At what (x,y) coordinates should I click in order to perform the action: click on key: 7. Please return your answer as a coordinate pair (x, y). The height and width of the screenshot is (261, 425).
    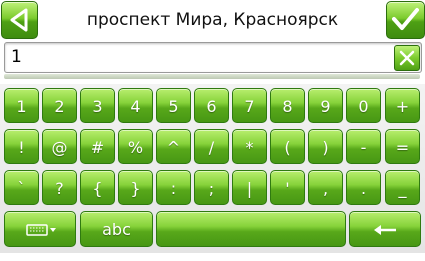
    Looking at the image, I should click on (249, 105).